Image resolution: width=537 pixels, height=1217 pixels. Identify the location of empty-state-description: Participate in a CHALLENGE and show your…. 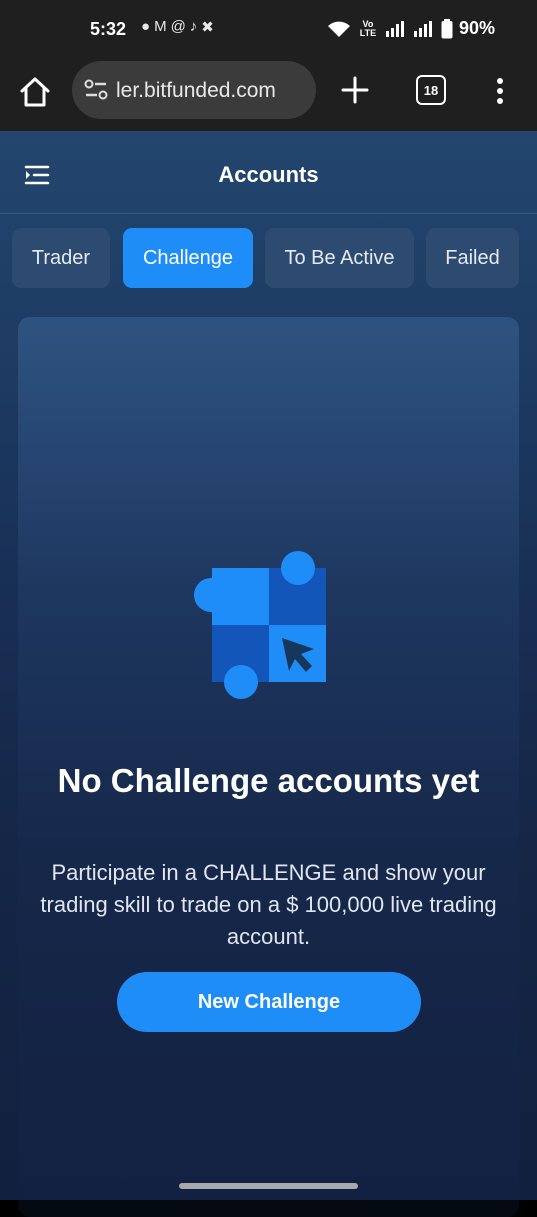
(268, 904).